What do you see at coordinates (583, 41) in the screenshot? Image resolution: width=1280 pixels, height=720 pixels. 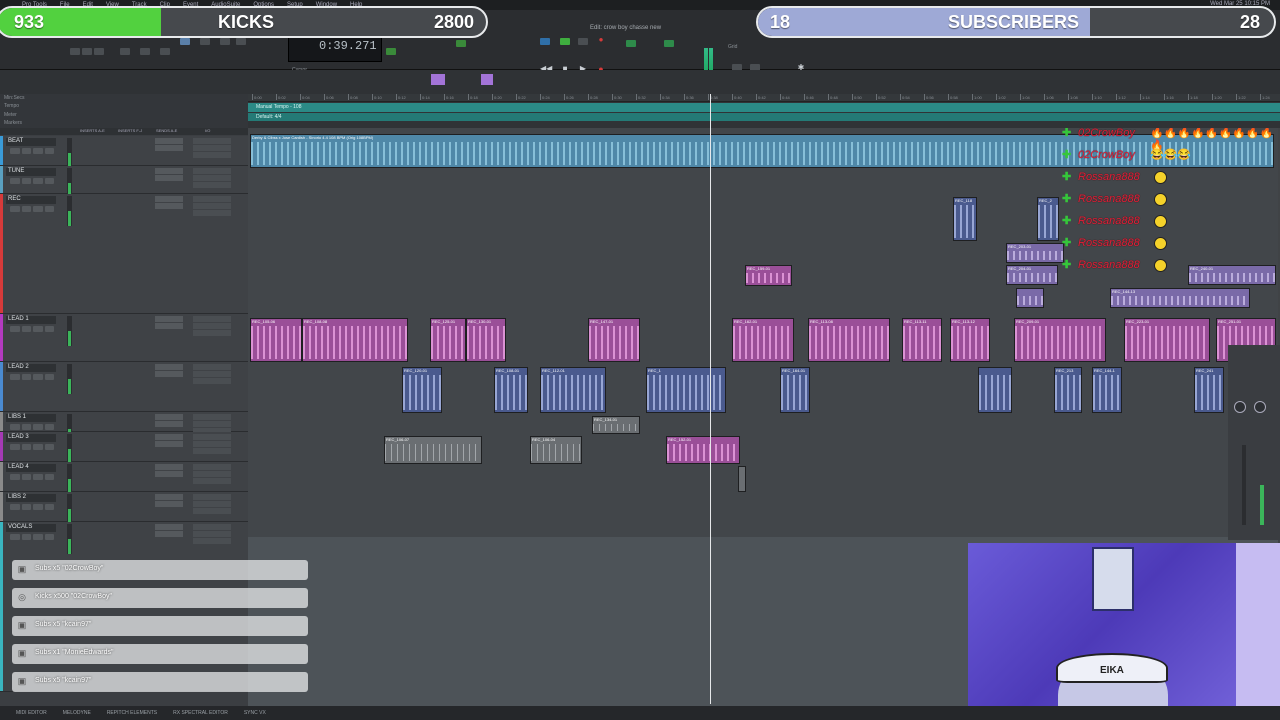 I see `stop-button` at bounding box center [583, 41].